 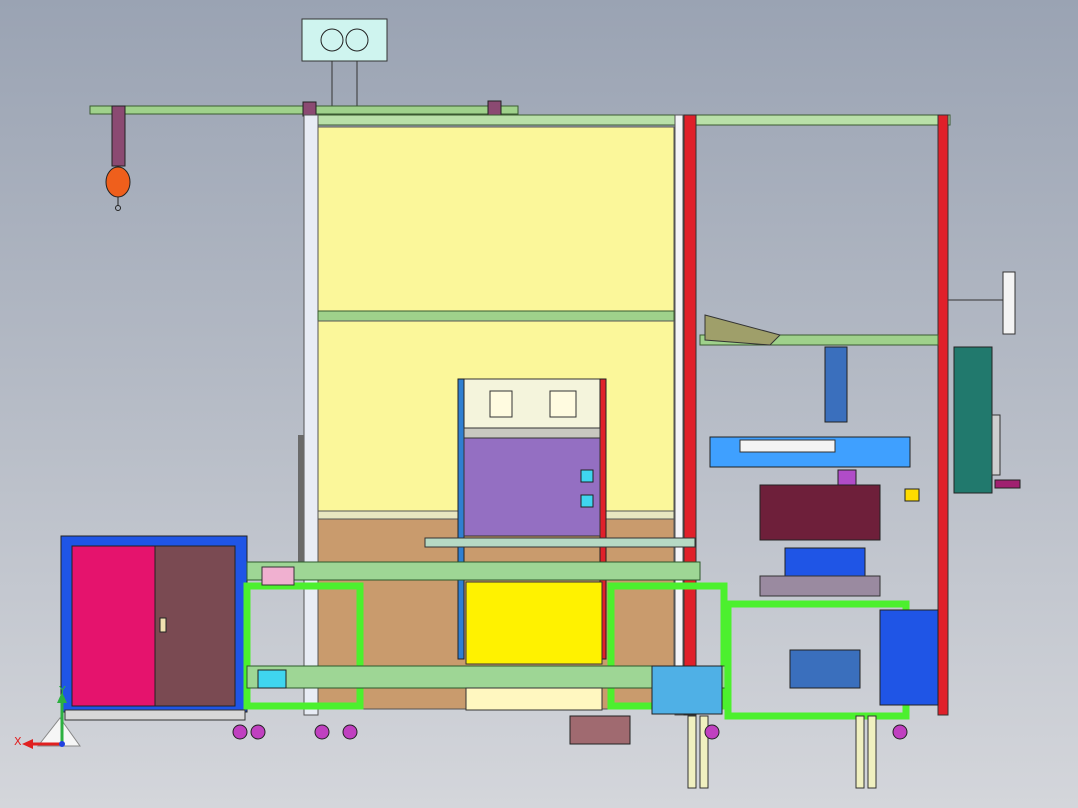 What do you see at coordinates (560, 542) in the screenshot?
I see `conveyor-rail` at bounding box center [560, 542].